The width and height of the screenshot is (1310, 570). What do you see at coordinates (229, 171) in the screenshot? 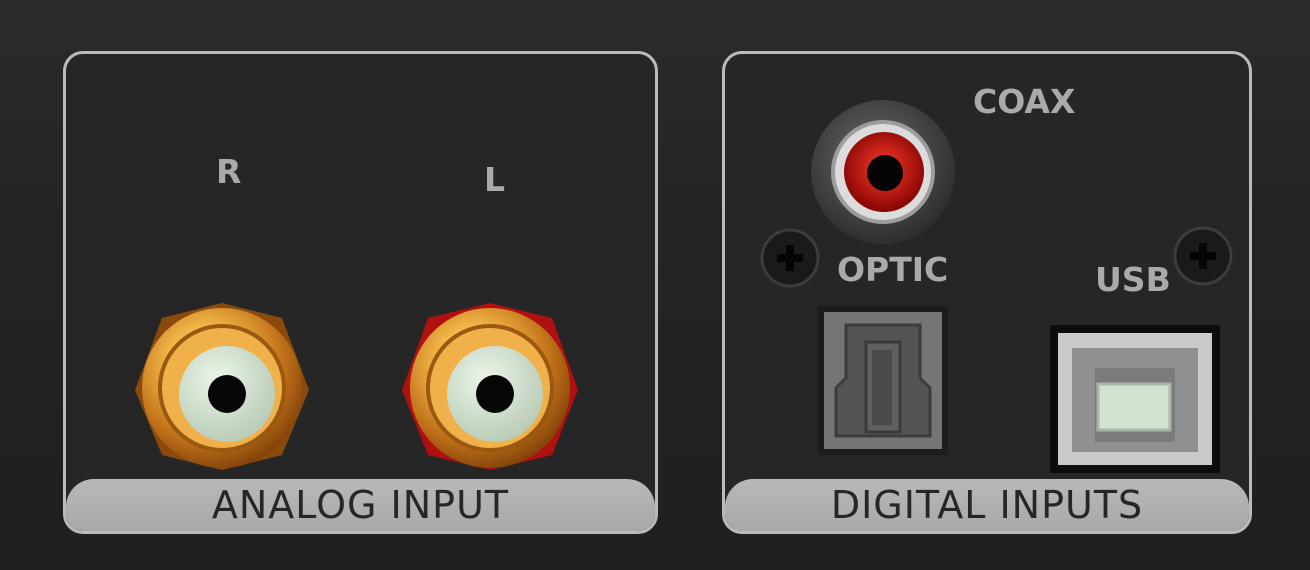
I see `right-channel-label: R` at bounding box center [229, 171].